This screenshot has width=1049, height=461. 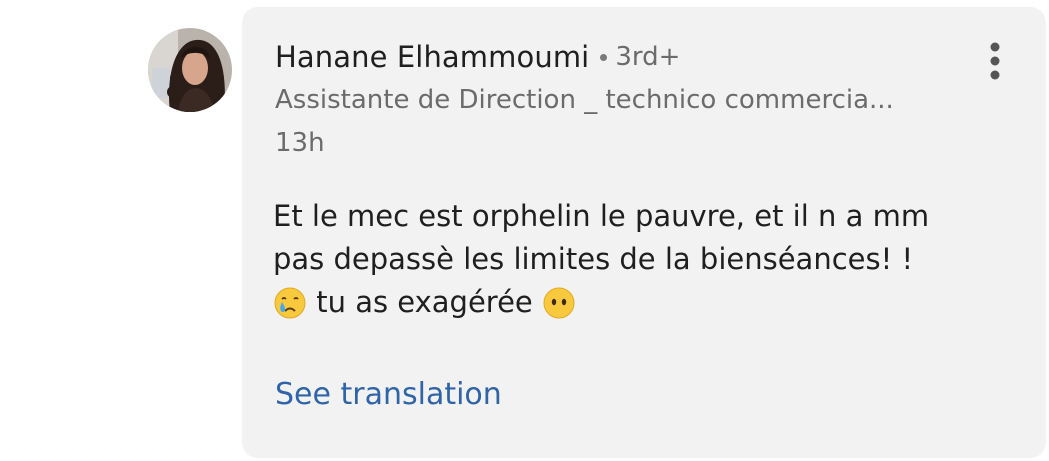 I want to click on author-name: Hanane Elhammoumi, so click(x=432, y=57).